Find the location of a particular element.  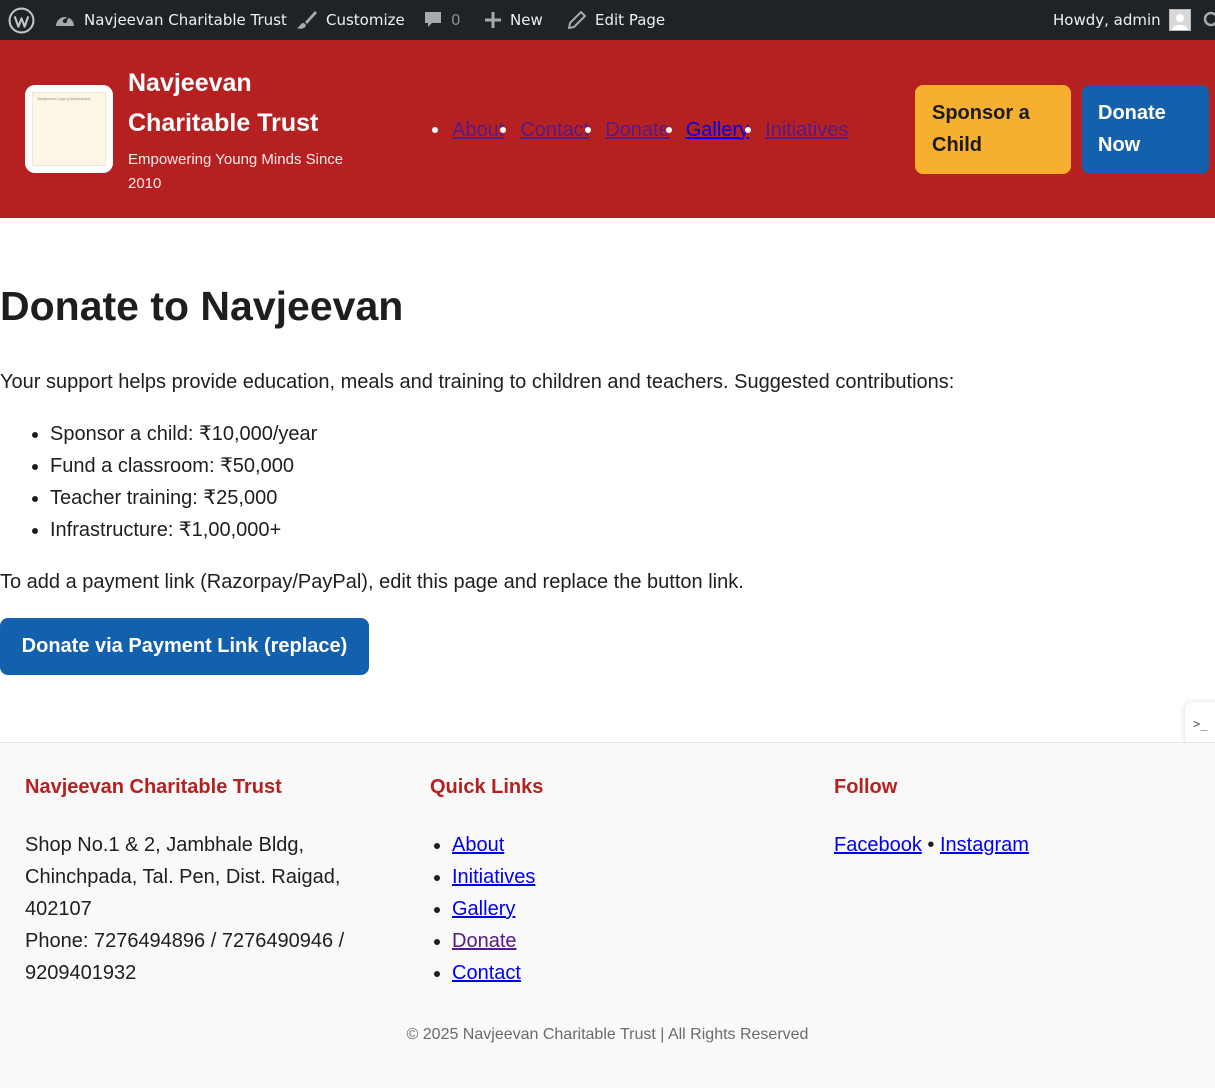

facebook-link: Facebook is located at coordinates (878, 845).